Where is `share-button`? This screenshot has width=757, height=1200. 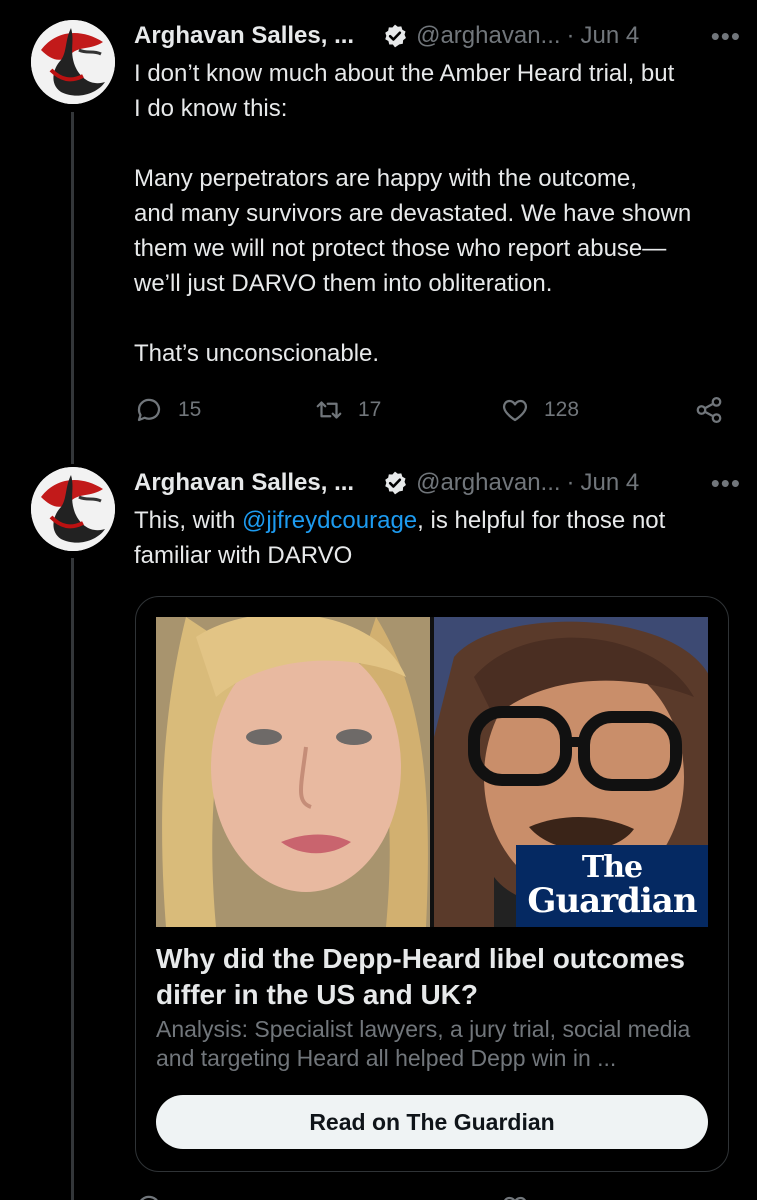
share-button is located at coordinates (716, 410).